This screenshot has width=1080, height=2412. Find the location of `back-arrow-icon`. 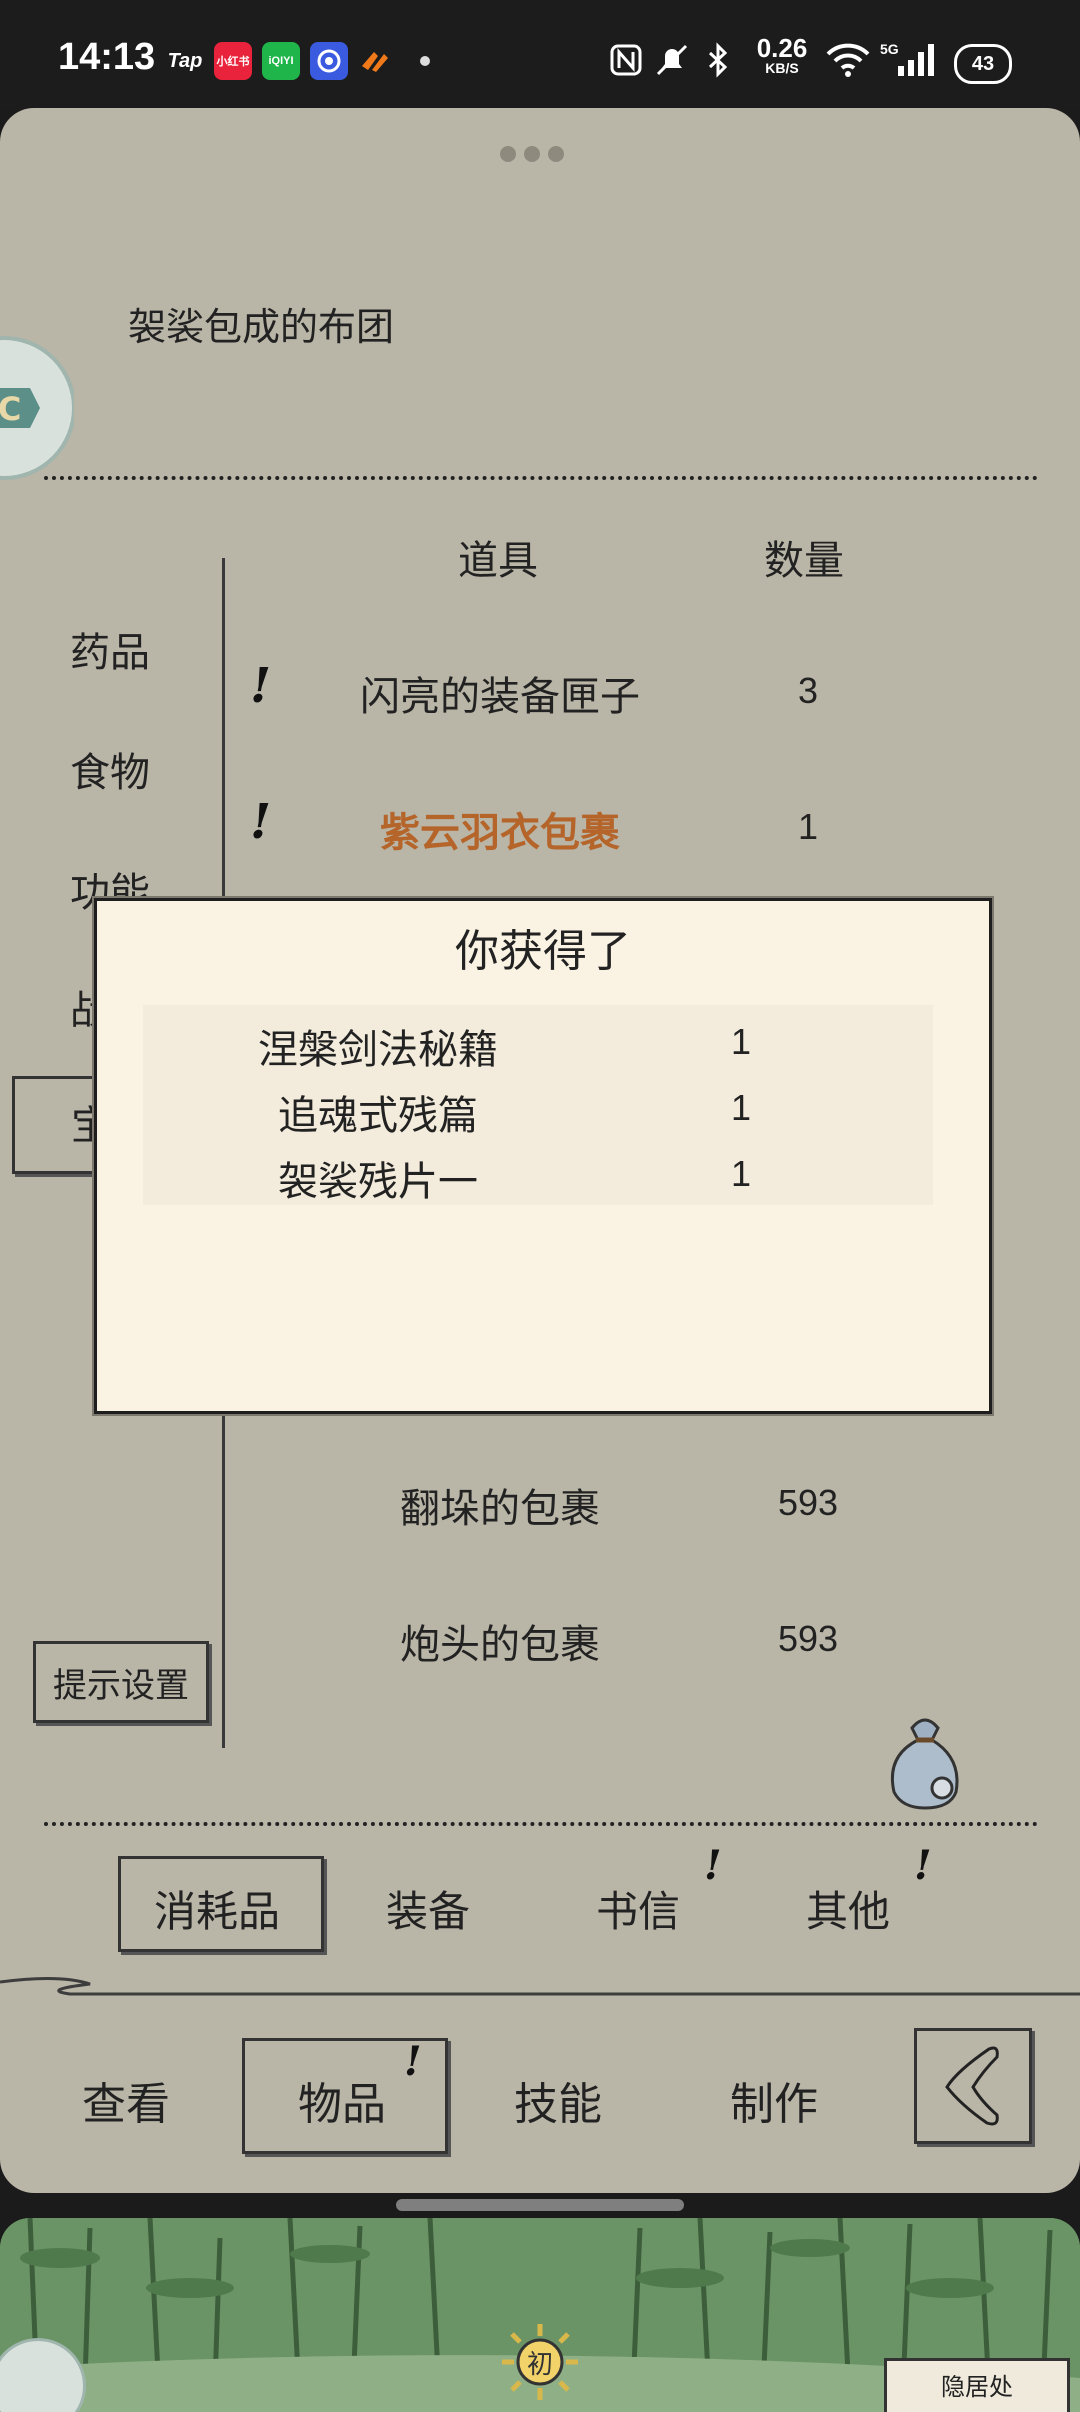

back-arrow-icon is located at coordinates (972, 2086).